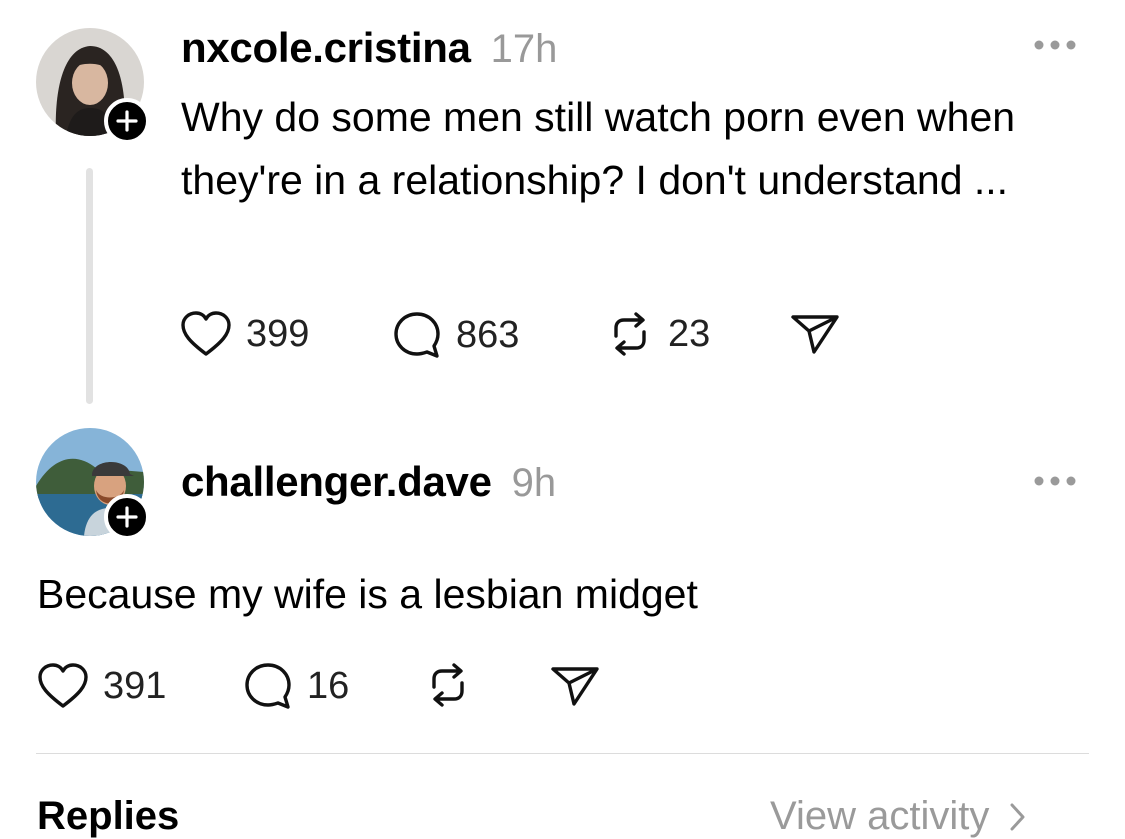 The width and height of the screenshot is (1125, 839). Describe the element at coordinates (296, 686) in the screenshot. I see `reply-comment-button: 16` at that location.